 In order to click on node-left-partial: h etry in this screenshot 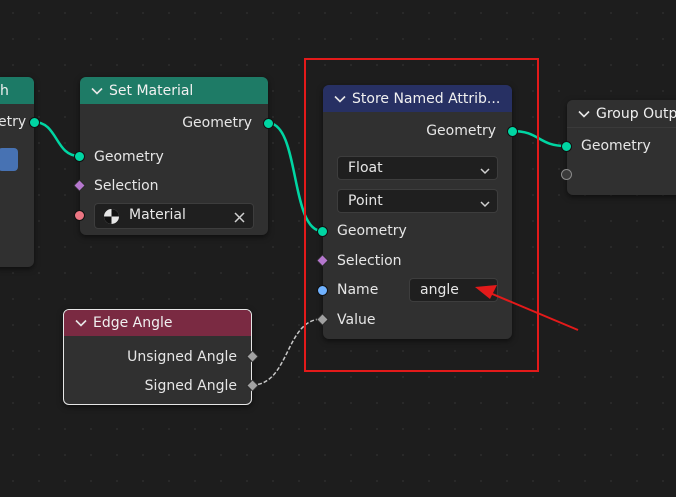, I will do `click(20, 172)`.